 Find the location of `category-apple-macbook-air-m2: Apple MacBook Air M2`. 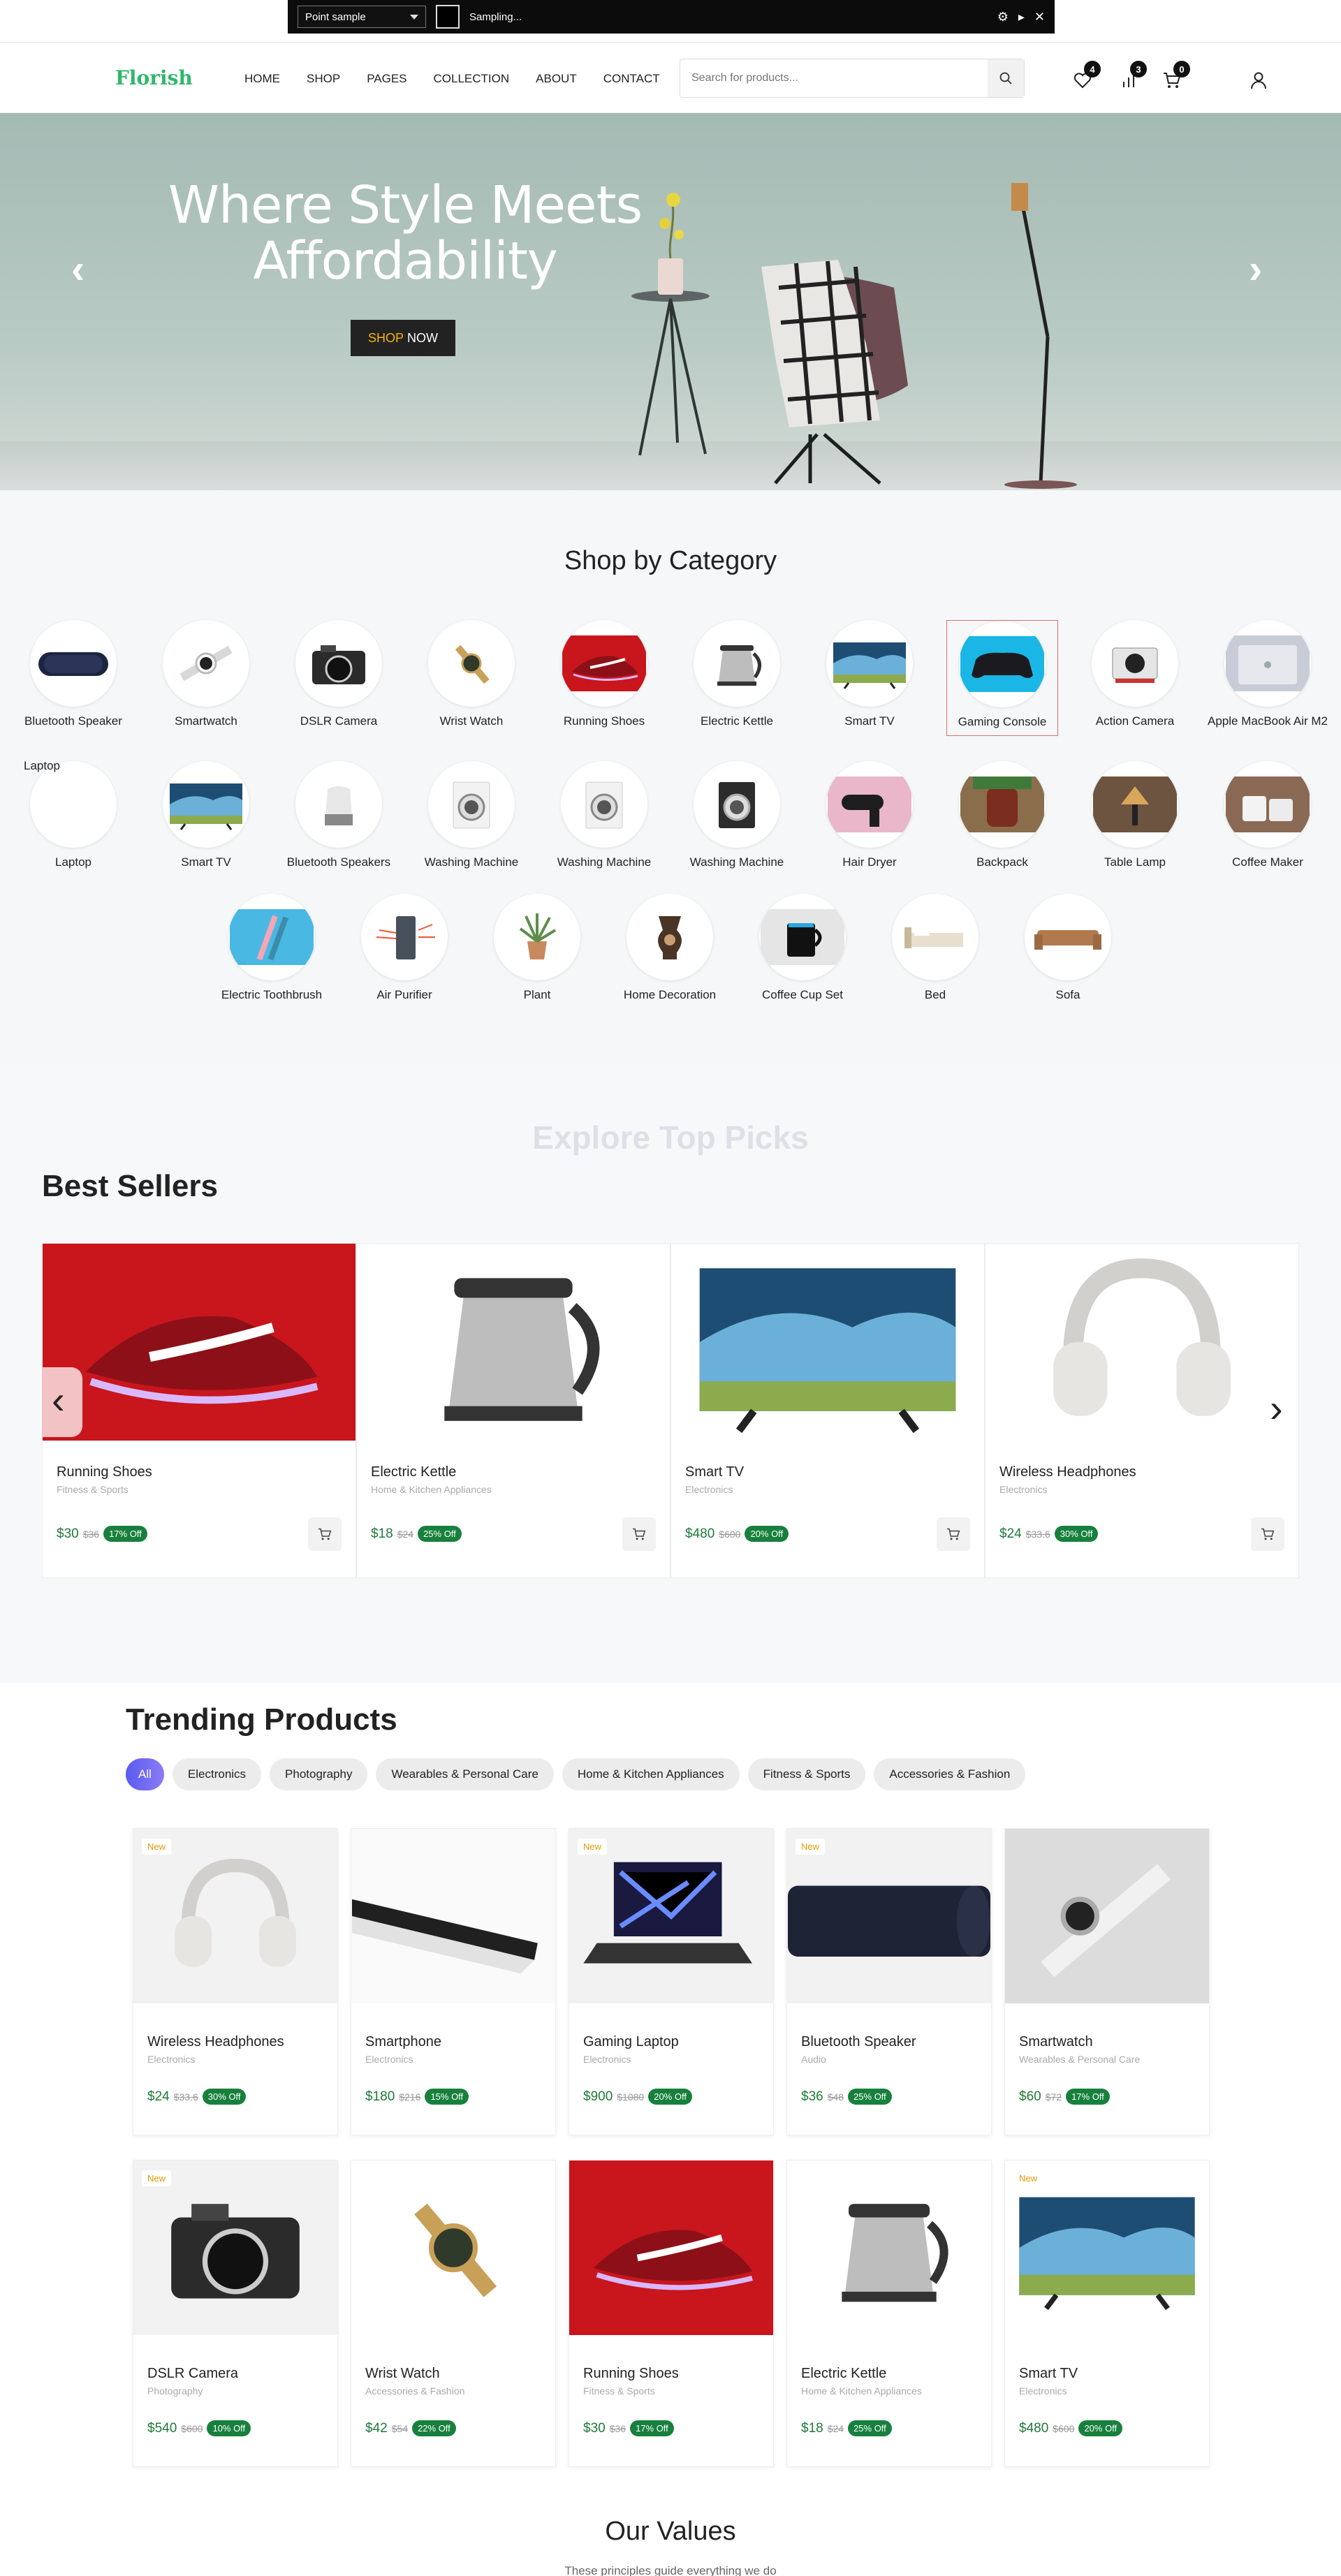

category-apple-macbook-air-m2: Apple MacBook Air M2 is located at coordinates (1268, 674).